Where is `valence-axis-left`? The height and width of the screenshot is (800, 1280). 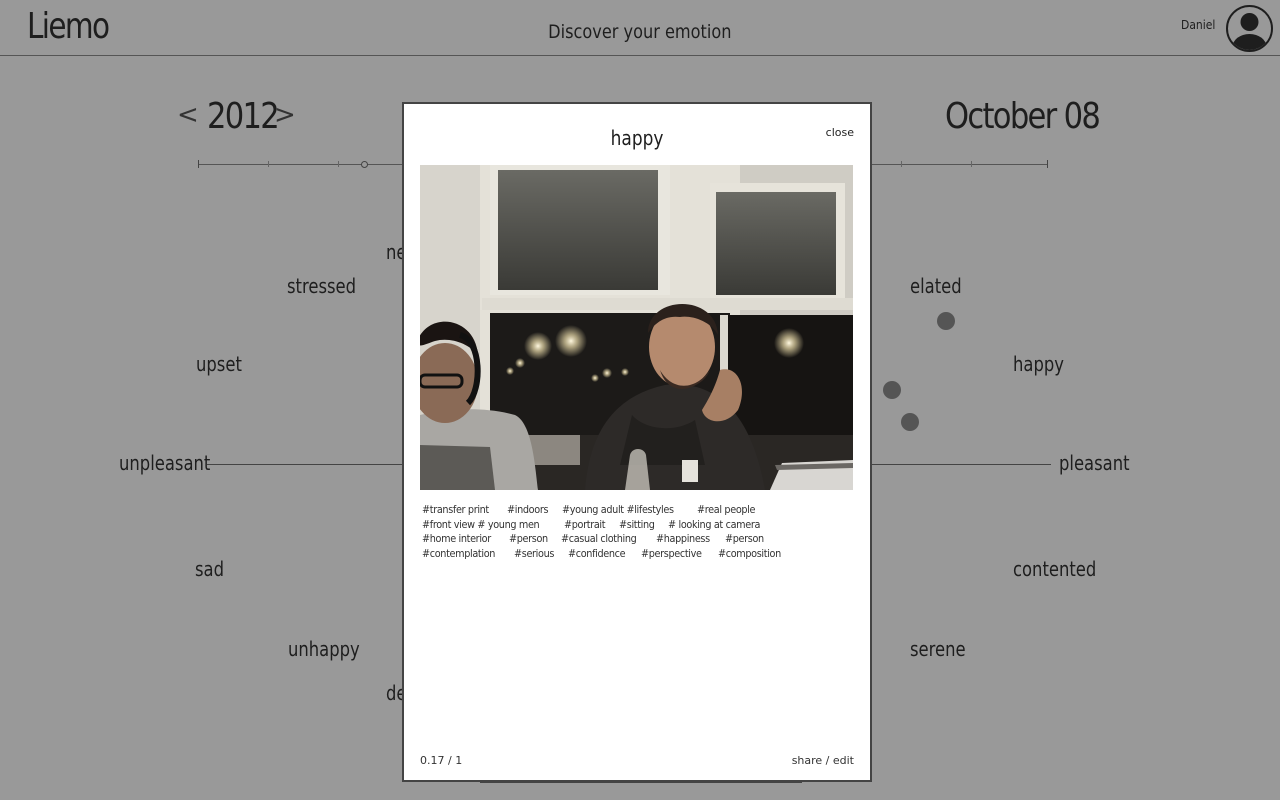 valence-axis-left is located at coordinates (307, 464).